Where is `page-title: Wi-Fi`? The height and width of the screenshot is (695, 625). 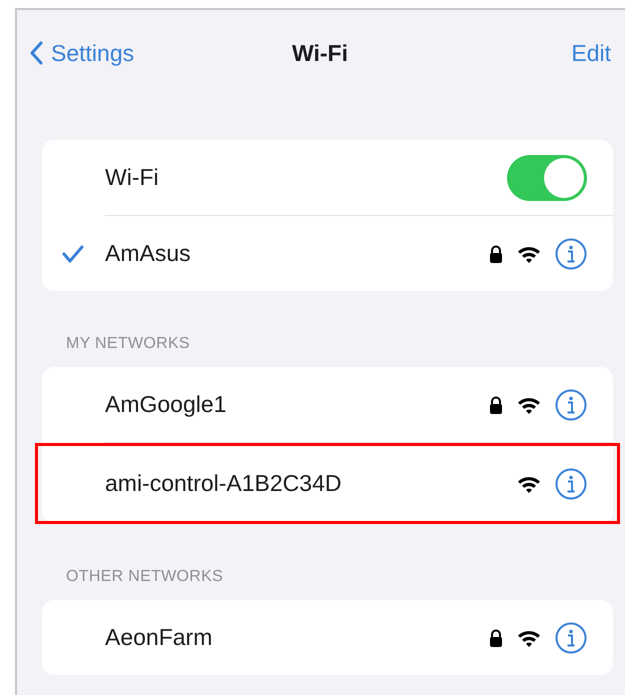
page-title: Wi-Fi is located at coordinates (320, 53).